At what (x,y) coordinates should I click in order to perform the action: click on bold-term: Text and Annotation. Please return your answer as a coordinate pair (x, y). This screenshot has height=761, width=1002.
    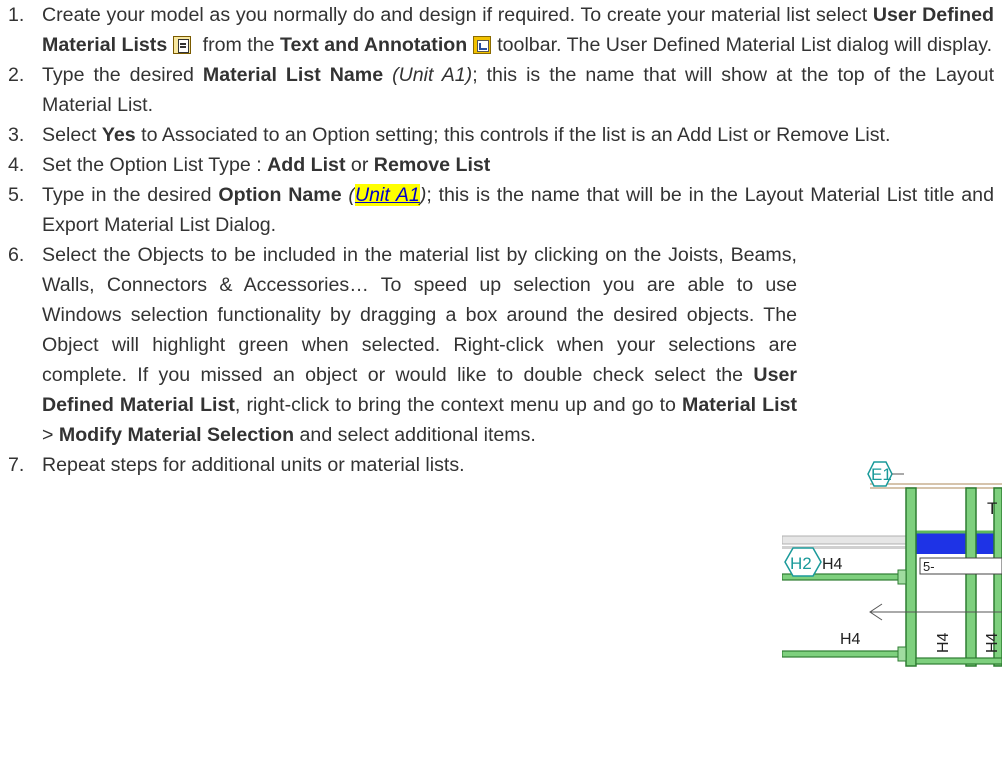
    Looking at the image, I should click on (374, 45).